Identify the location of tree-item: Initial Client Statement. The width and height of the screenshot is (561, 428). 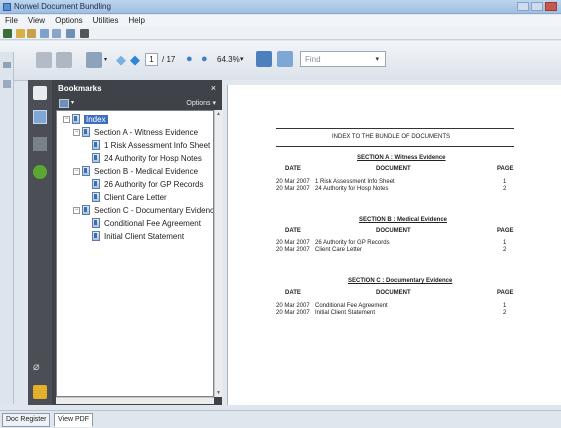
(138, 236).